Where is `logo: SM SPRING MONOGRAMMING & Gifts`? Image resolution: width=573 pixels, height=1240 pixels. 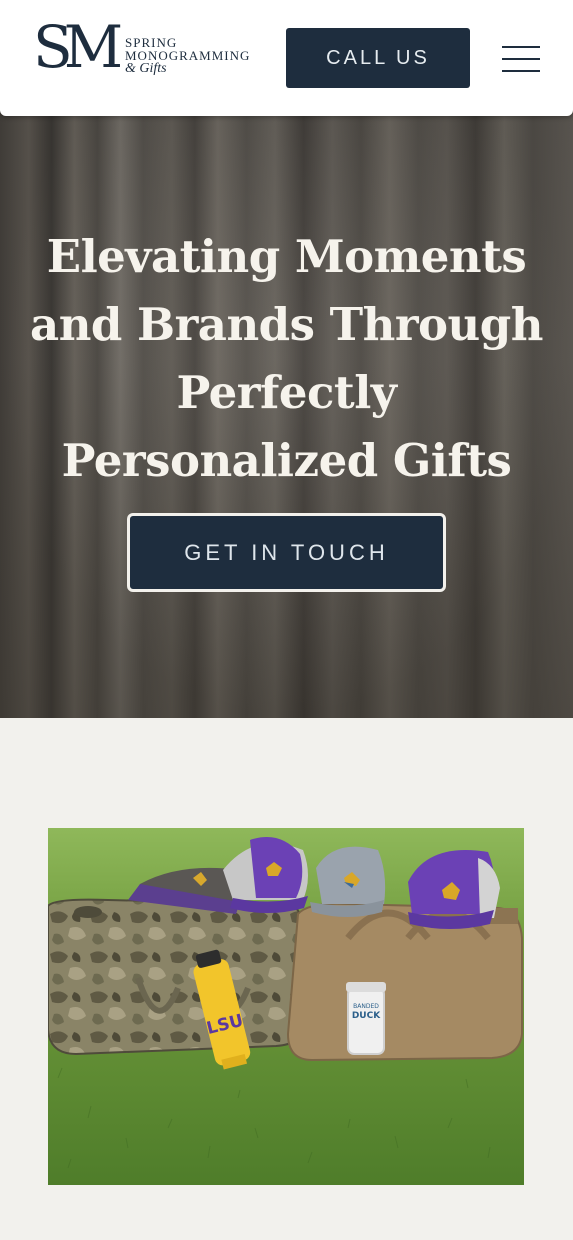
logo: SM SPRING MONOGRAMMING & Gifts is located at coordinates (143, 53).